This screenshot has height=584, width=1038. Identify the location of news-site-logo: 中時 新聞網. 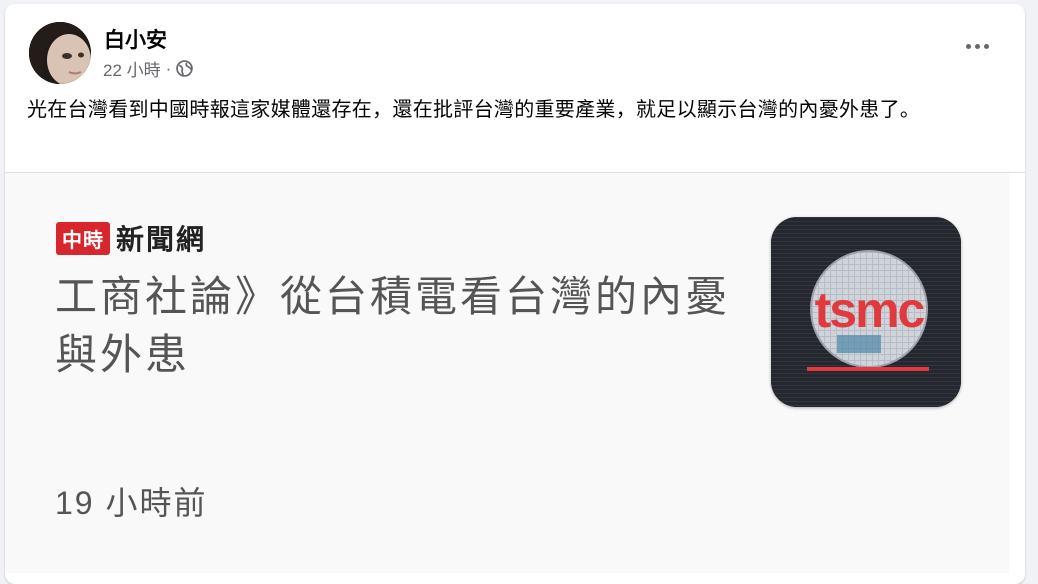
(131, 238).